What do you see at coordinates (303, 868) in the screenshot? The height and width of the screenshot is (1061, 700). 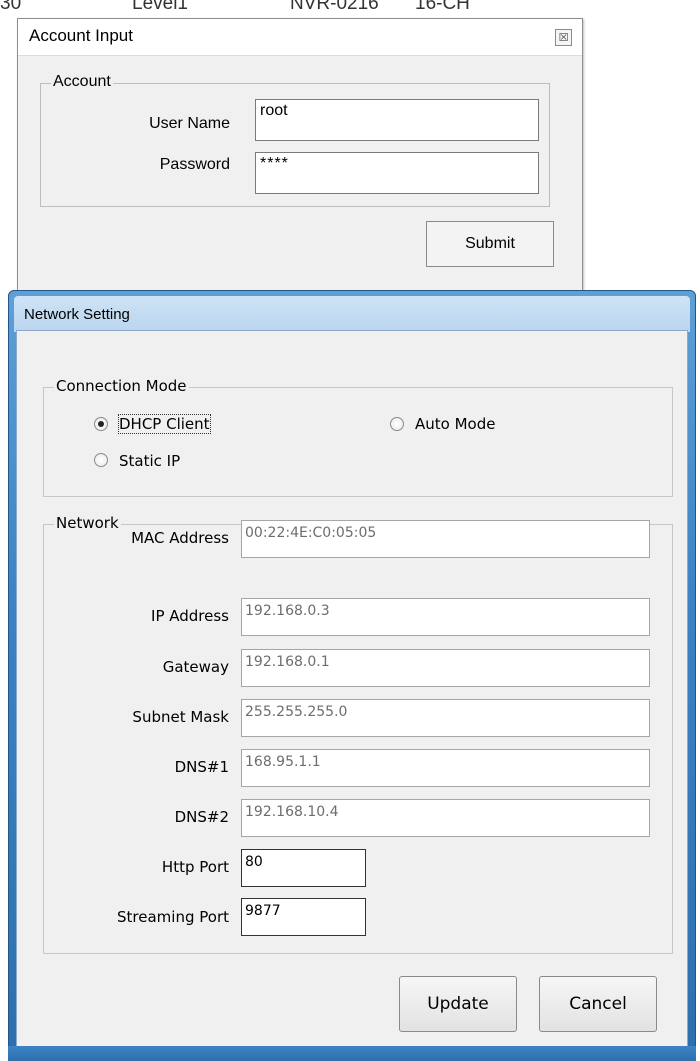 I see `http-port-field: 80` at bounding box center [303, 868].